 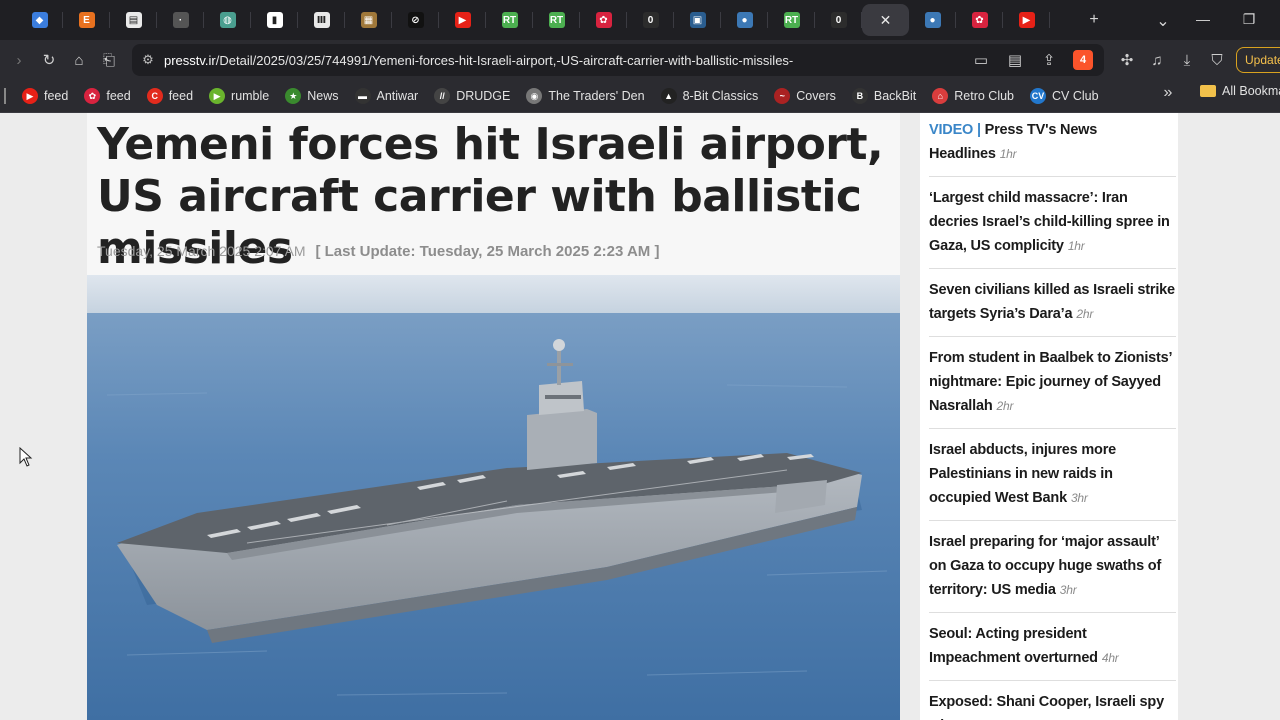 I want to click on bookmark-drudge: // DRUDGE, so click(x=472, y=96).